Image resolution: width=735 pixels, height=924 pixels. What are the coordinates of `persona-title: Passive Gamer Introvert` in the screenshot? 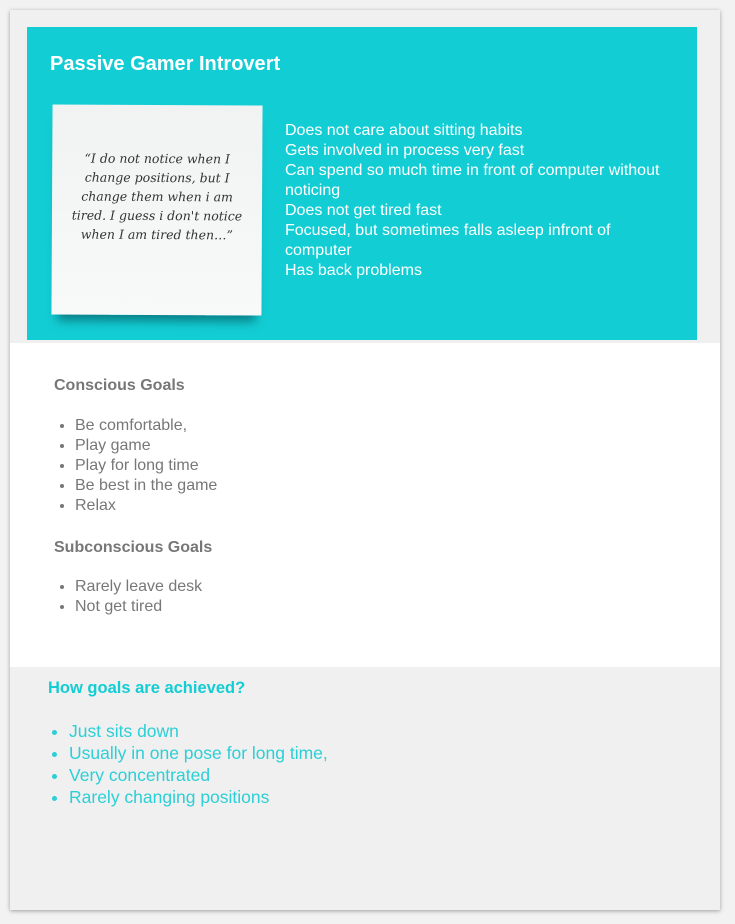 It's located at (165, 64).